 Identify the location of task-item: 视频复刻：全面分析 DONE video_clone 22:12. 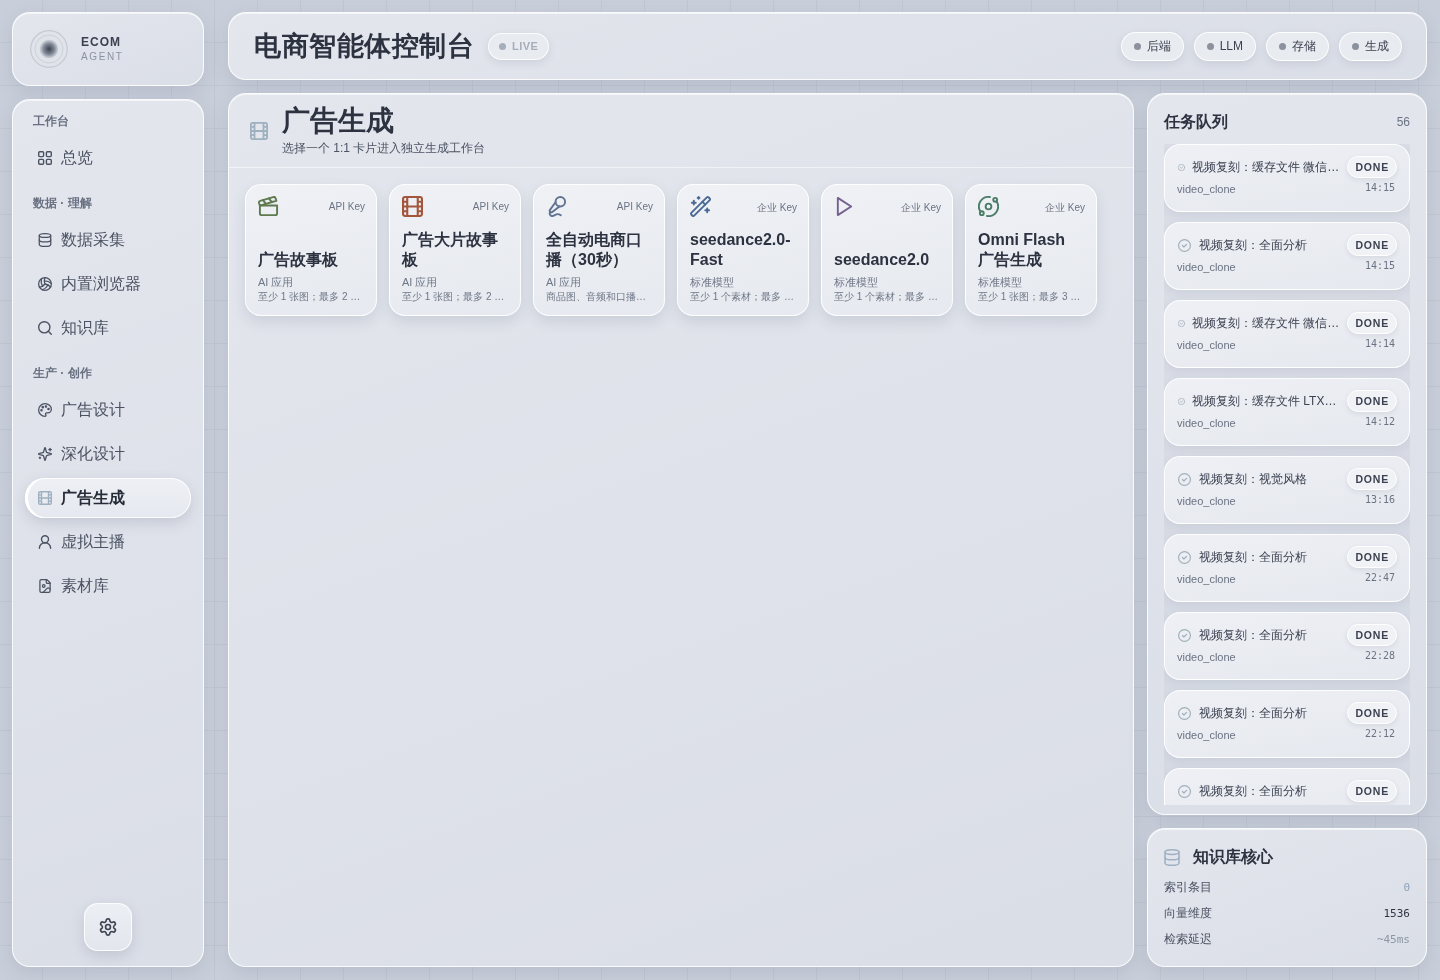
(1287, 724).